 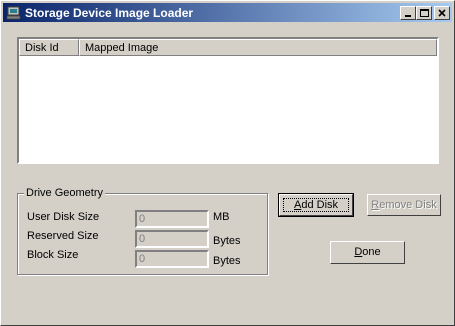 I want to click on done-label-post: one, so click(x=371, y=252).